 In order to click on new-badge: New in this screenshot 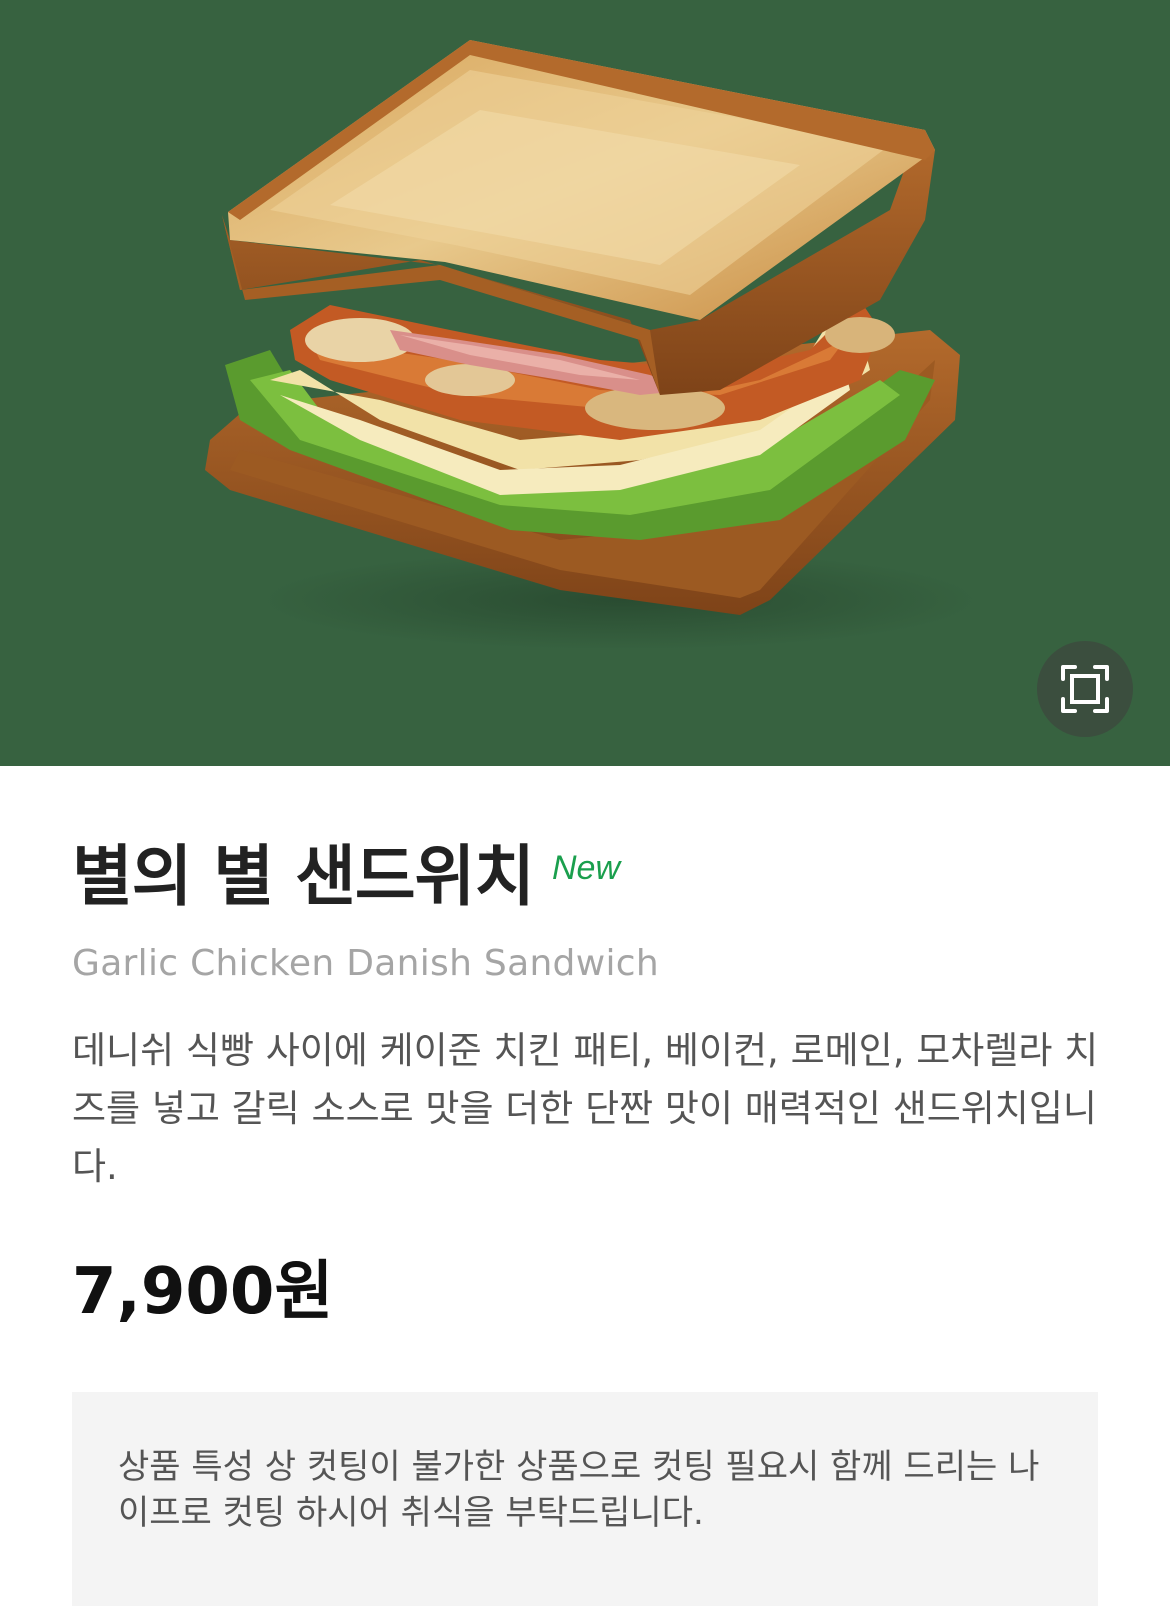, I will do `click(586, 868)`.